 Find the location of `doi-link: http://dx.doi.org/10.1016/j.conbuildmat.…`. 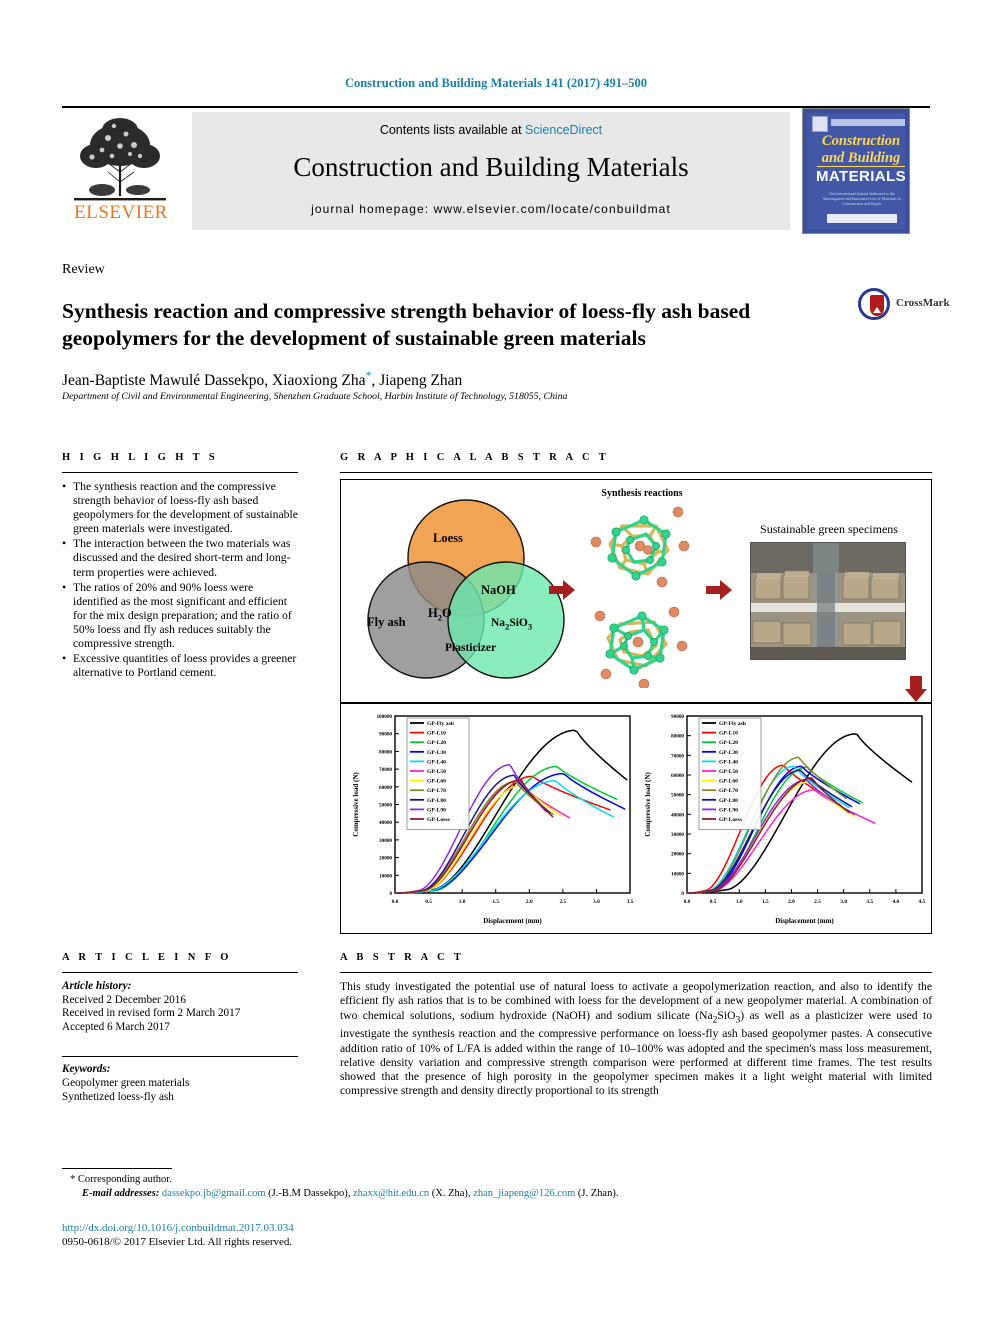

doi-link: http://dx.doi.org/10.1016/j.conbuildmat.… is located at coordinates (178, 1228).